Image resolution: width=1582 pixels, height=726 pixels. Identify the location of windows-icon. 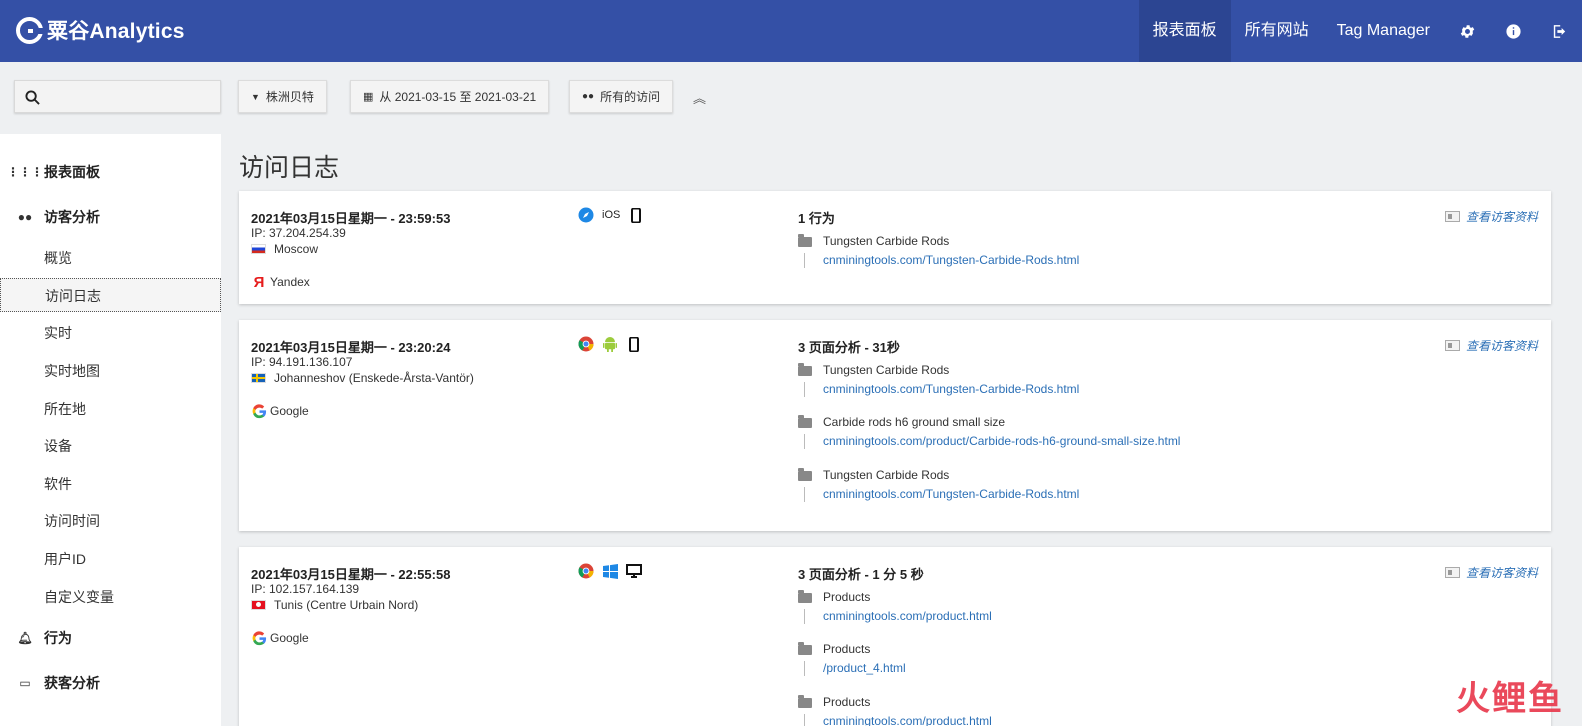
(610, 571).